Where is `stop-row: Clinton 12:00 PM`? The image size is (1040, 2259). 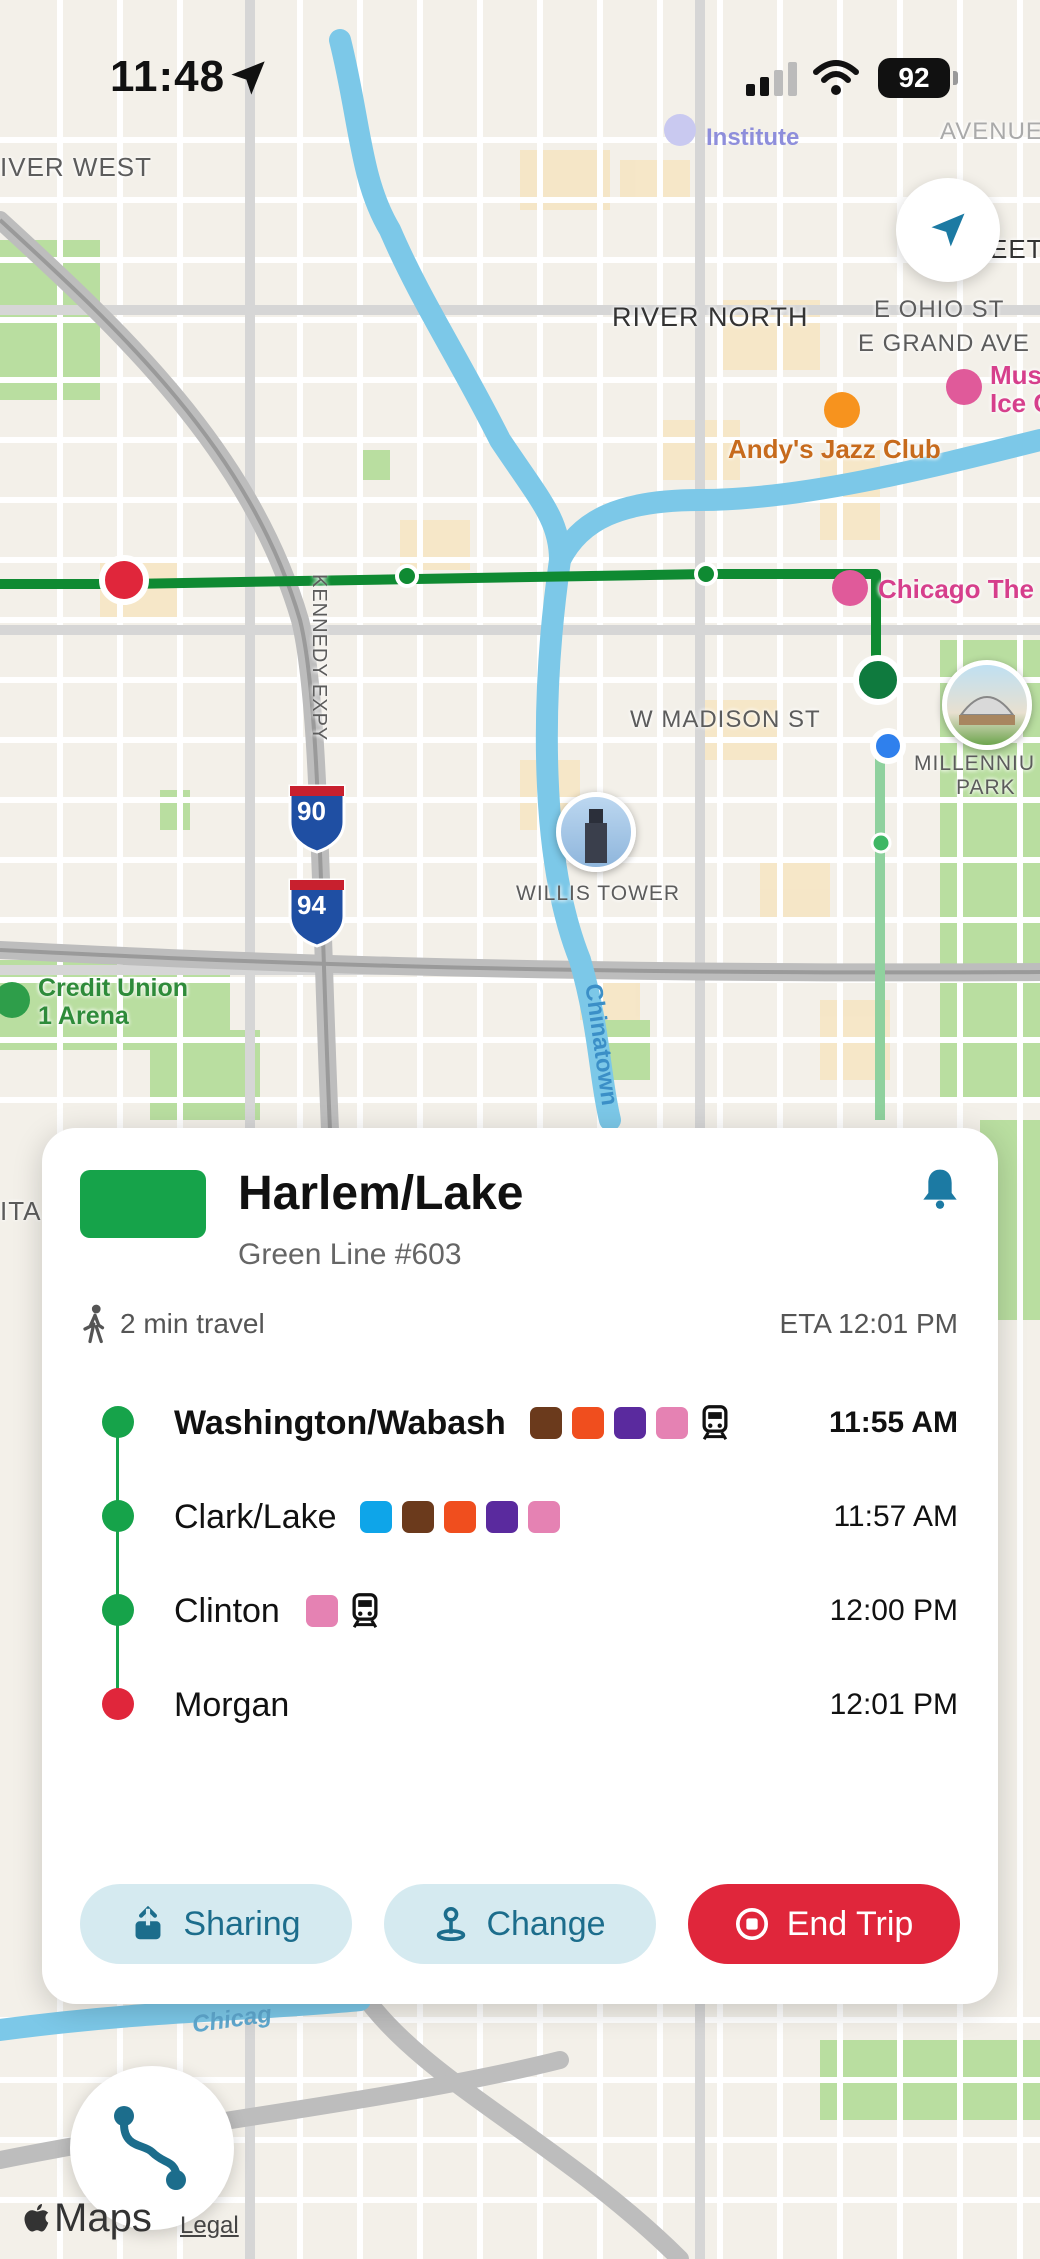
stop-row: Clinton 12:00 PM is located at coordinates (520, 1610).